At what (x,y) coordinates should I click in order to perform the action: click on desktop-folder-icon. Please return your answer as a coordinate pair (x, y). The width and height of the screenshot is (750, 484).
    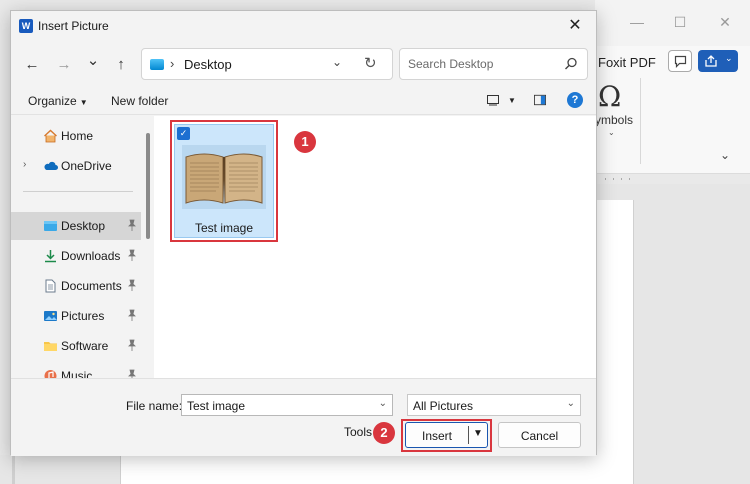
    Looking at the image, I should click on (157, 64).